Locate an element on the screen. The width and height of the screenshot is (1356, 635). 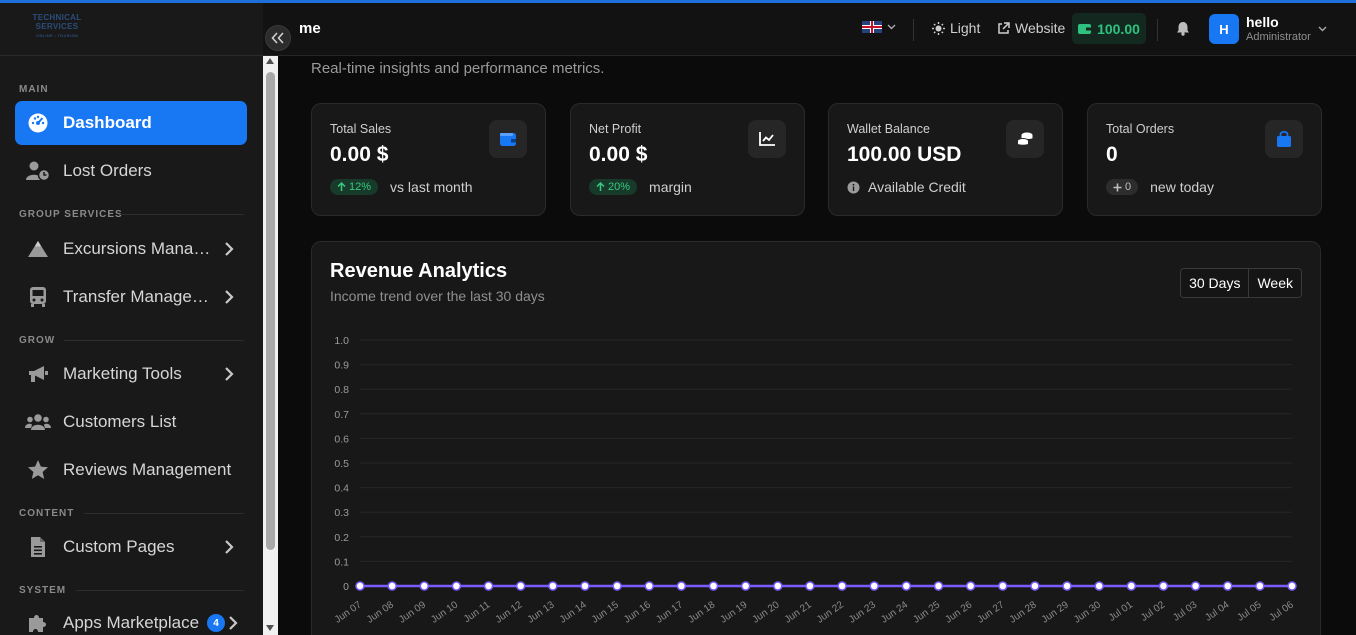
card-footer-text: vs last month is located at coordinates (431, 187).